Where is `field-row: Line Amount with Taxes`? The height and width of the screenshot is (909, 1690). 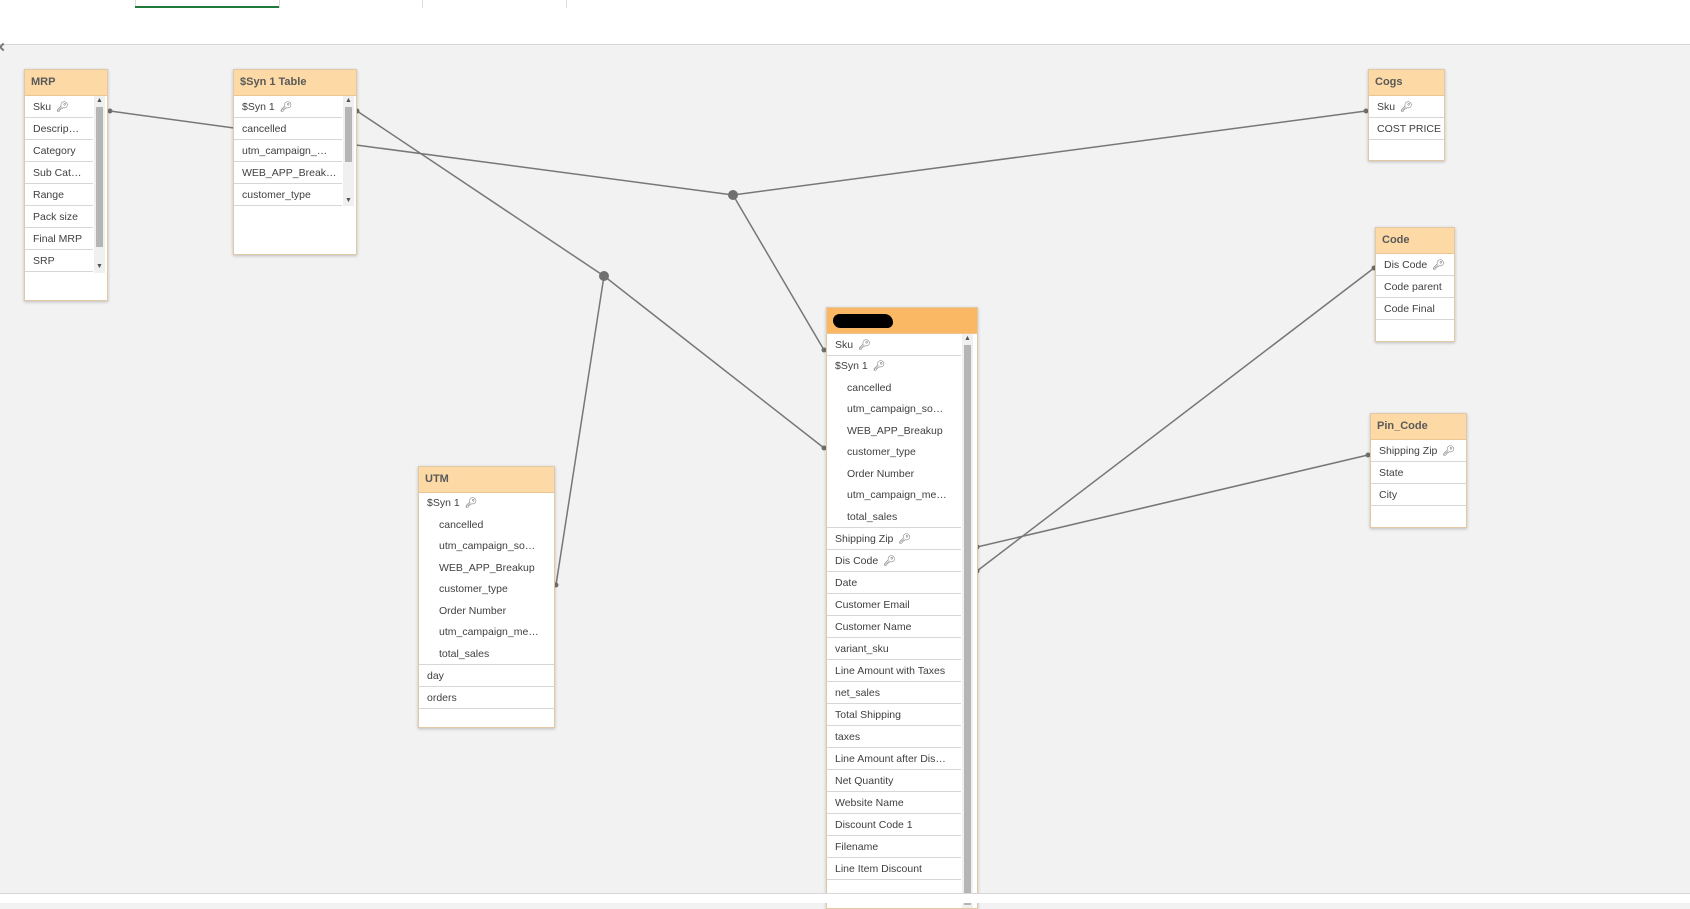 field-row: Line Amount with Taxes is located at coordinates (894, 671).